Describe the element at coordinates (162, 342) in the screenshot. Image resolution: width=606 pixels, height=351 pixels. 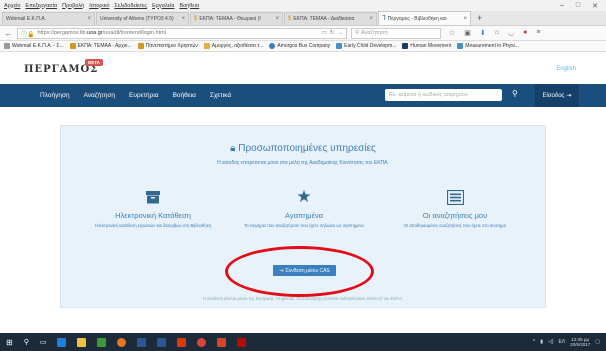
I see `word-icon` at that location.